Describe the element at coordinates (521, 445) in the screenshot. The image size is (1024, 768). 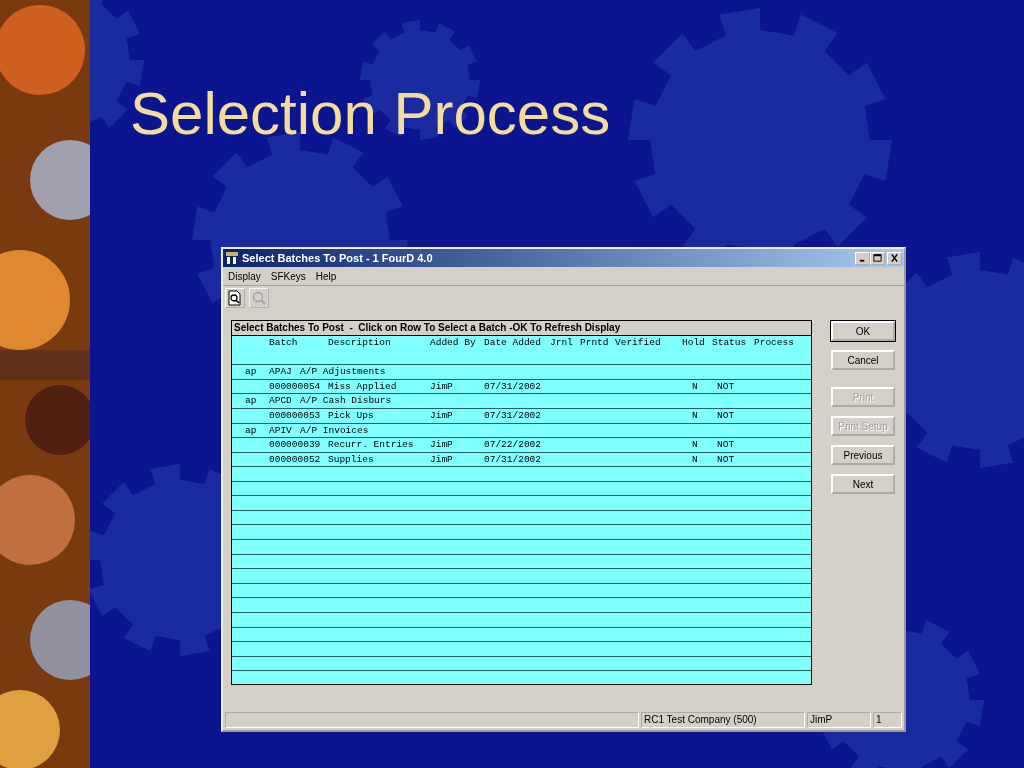
I see `batch-row: 000000039 Recurr. Entries JimP 07/22/2002 N NOT` at that location.